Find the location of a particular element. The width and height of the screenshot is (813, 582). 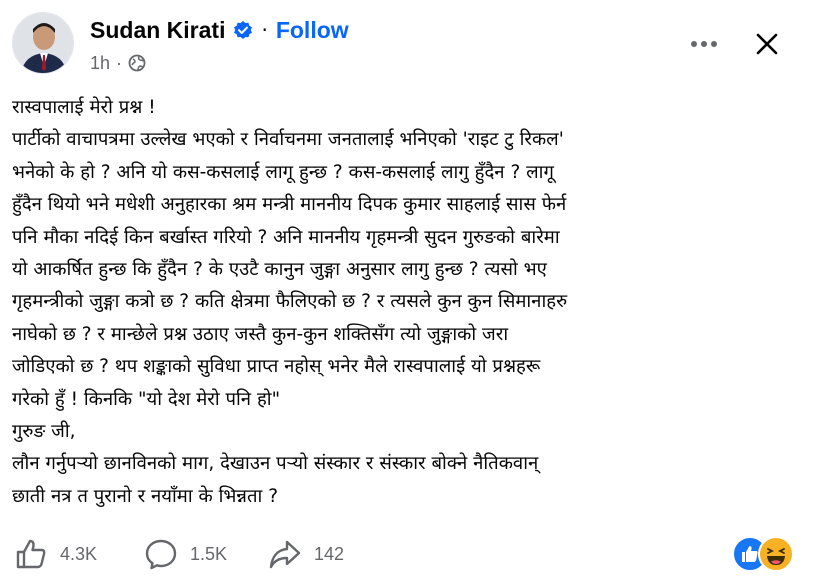

post-timestamp: 1h is located at coordinates (100, 63).